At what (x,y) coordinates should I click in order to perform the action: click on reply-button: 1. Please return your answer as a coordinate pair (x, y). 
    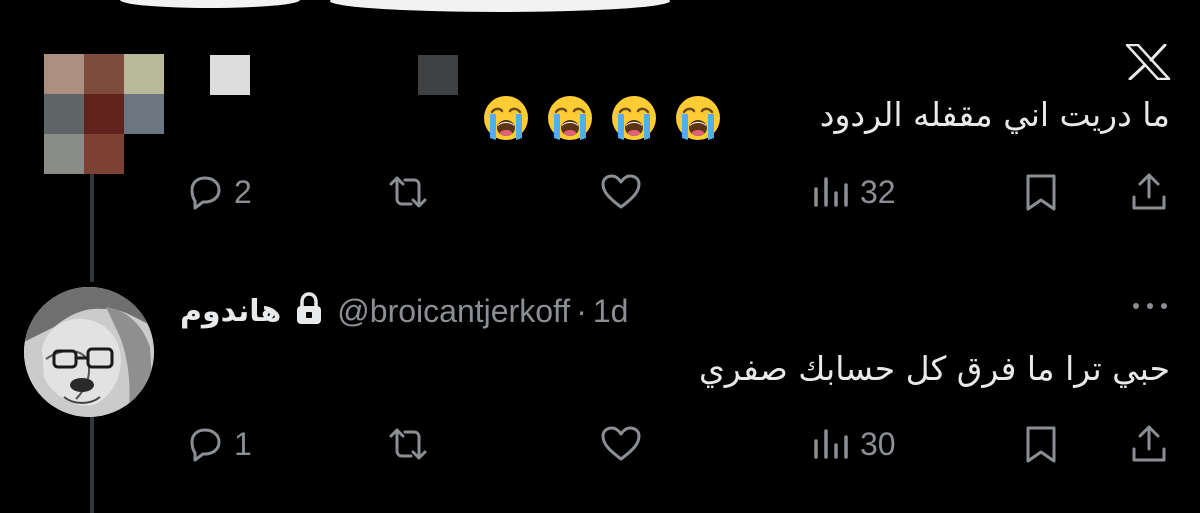
    Looking at the image, I should click on (218, 444).